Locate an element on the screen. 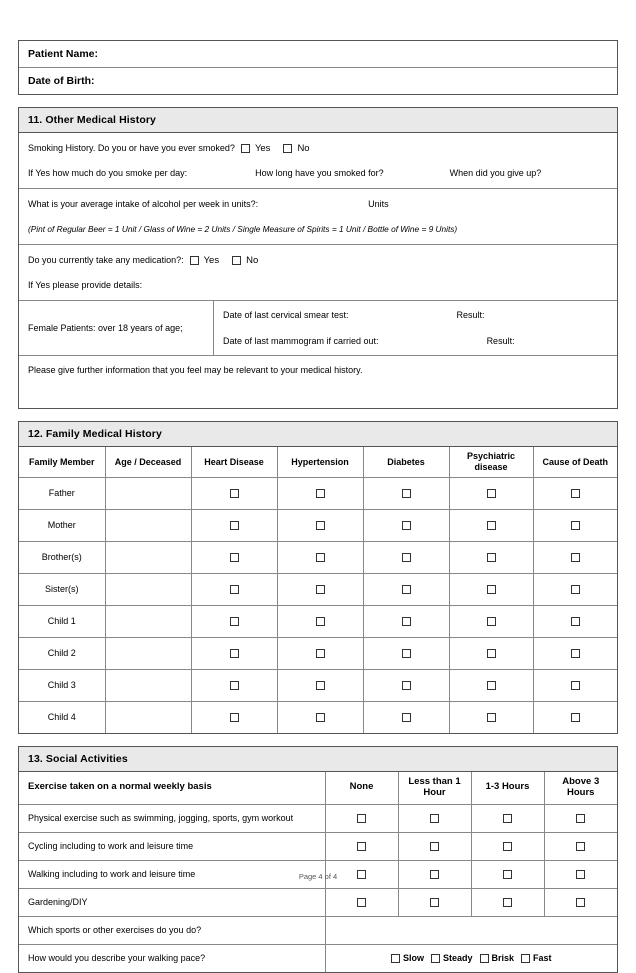 This screenshot has height=973, width=636. smoking-yes-checkbox is located at coordinates (245, 148).